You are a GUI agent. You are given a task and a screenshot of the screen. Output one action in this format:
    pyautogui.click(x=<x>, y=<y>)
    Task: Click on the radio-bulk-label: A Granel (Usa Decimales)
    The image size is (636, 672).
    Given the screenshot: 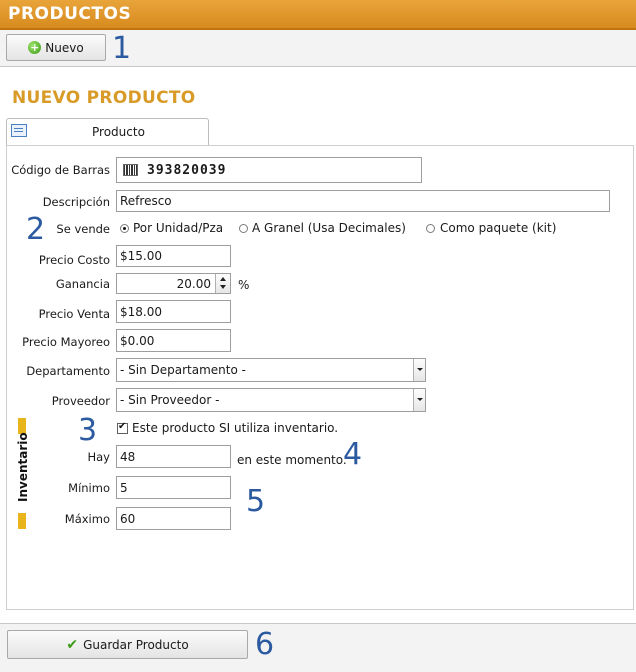 What is the action you would take?
    pyautogui.click(x=329, y=228)
    